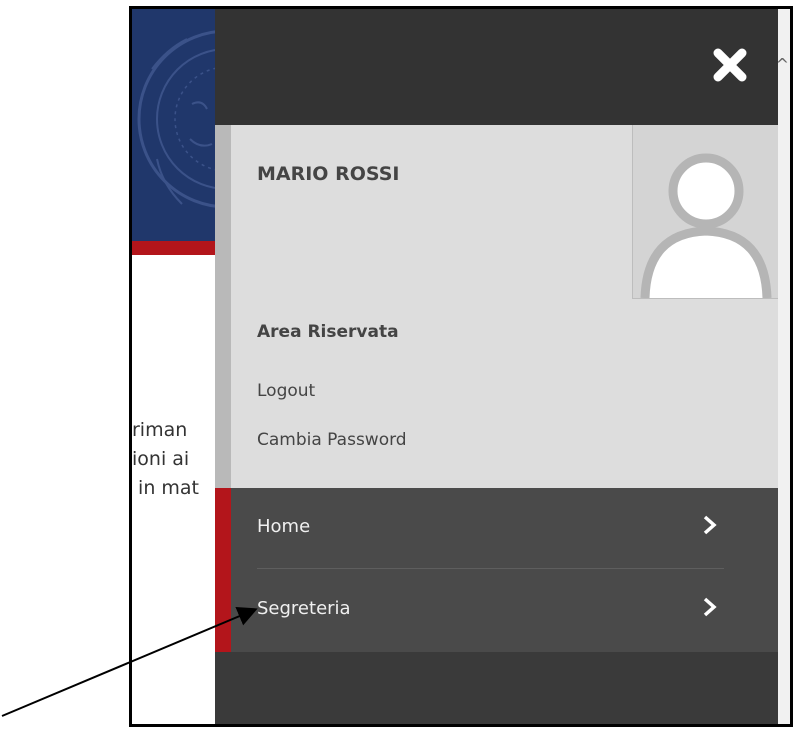 The width and height of the screenshot is (795, 729). What do you see at coordinates (328, 332) in the screenshot?
I see `area-riservata-heading: Area Riservata` at bounding box center [328, 332].